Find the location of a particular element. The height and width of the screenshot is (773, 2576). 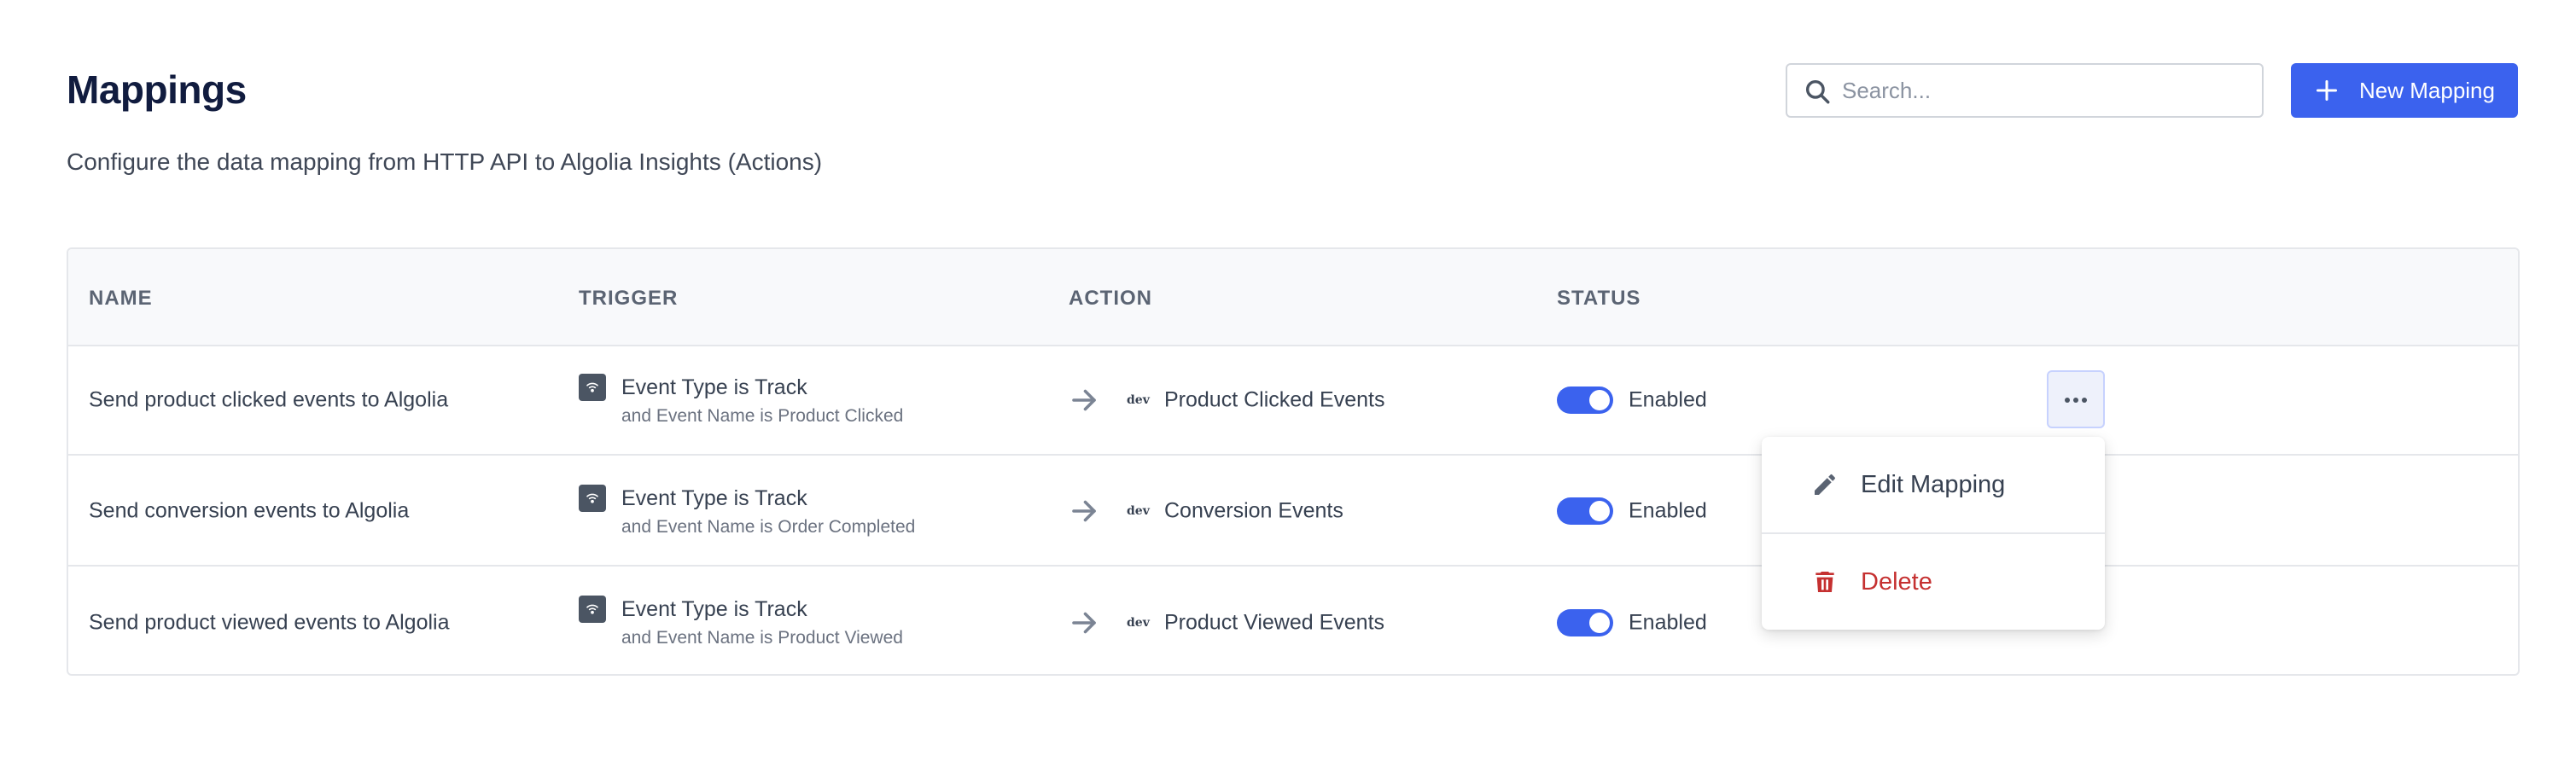

new-mapping-label: New Mapping is located at coordinates (2427, 90).